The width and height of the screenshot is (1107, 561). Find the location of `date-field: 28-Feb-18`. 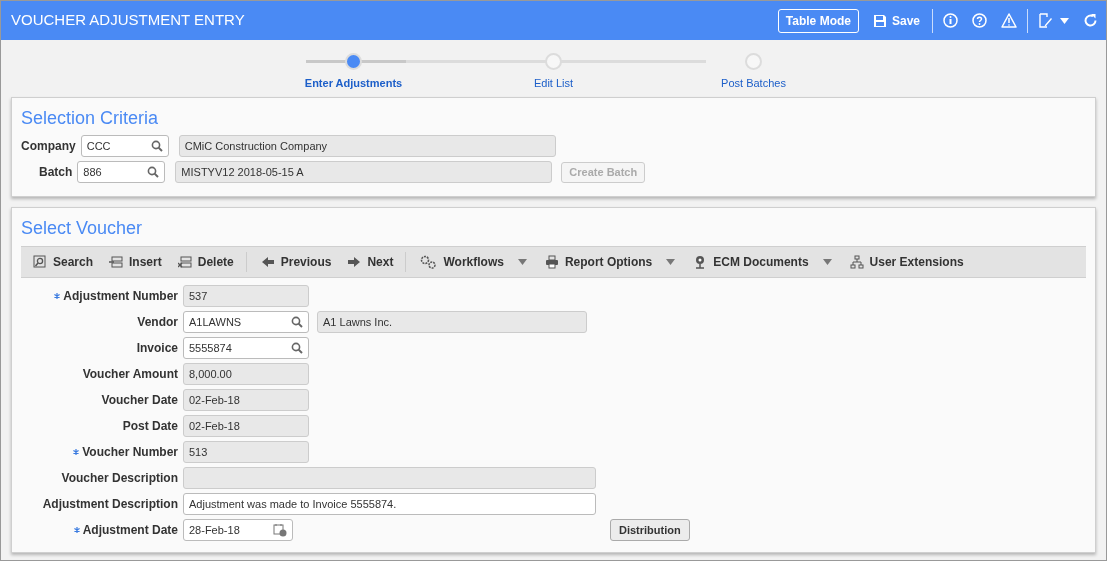

date-field: 28-Feb-18 is located at coordinates (238, 530).